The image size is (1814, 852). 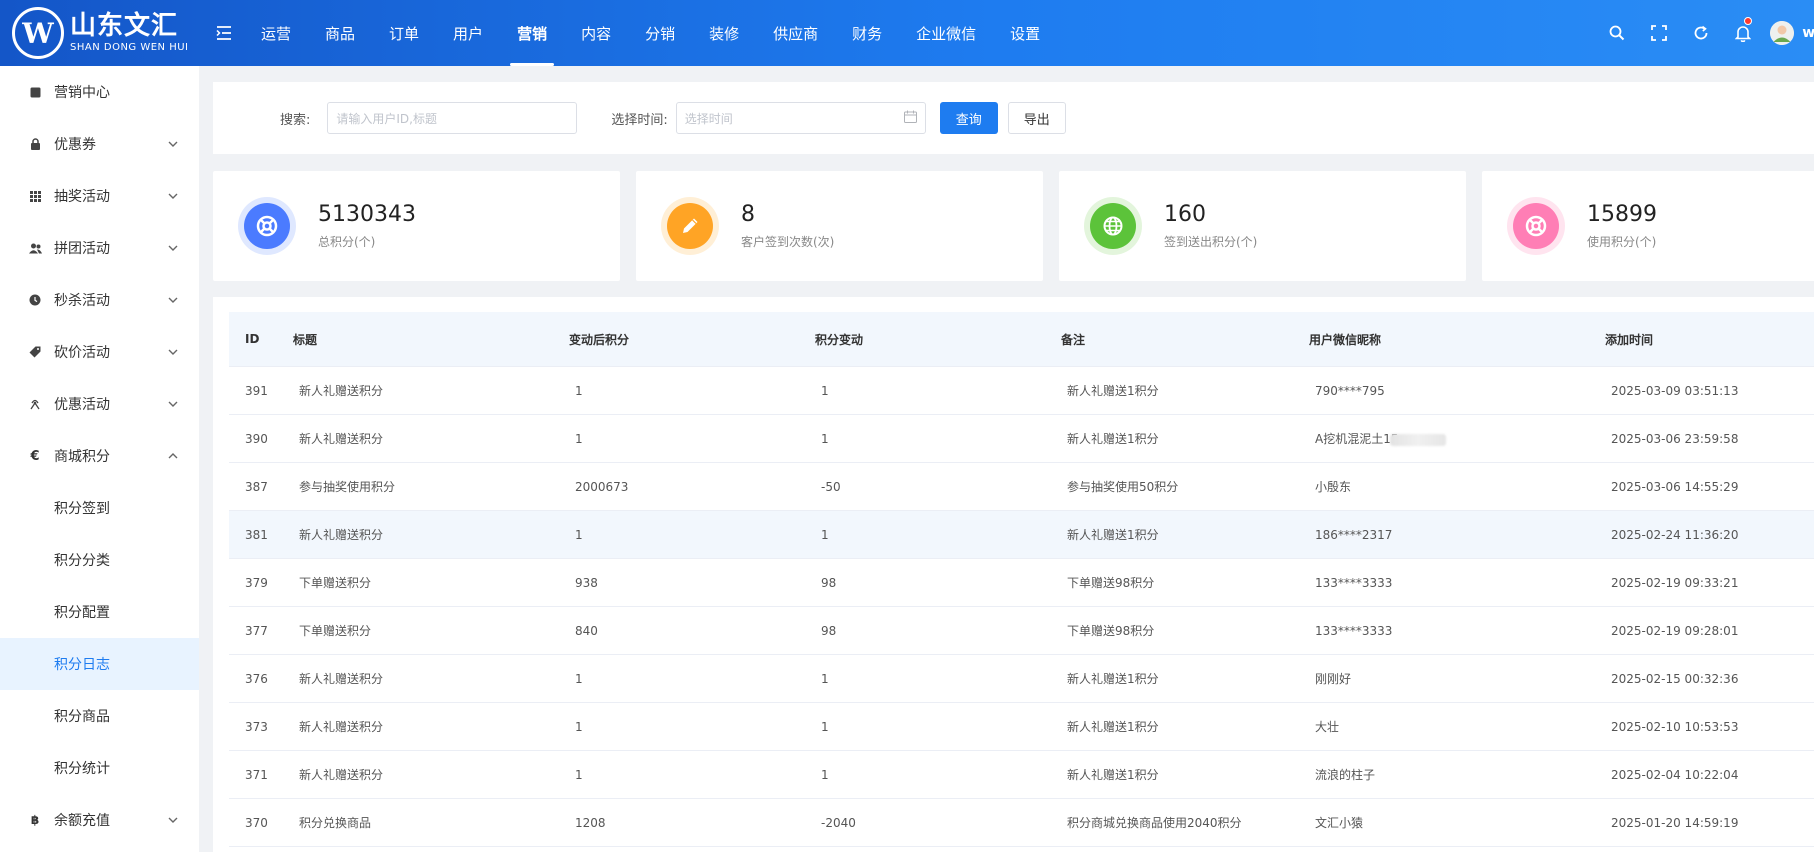 What do you see at coordinates (99, 144) in the screenshot?
I see `sidebar-item-coupons: 优惠券` at bounding box center [99, 144].